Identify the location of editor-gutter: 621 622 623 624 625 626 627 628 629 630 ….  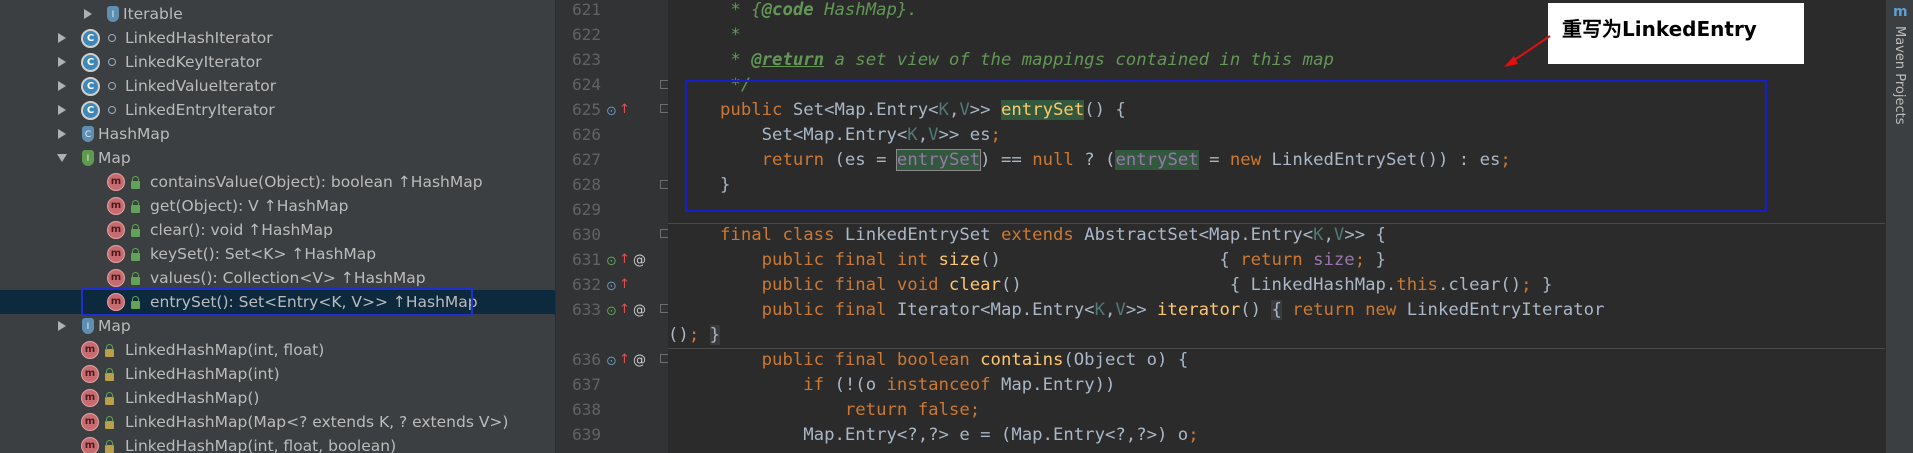
(612, 226).